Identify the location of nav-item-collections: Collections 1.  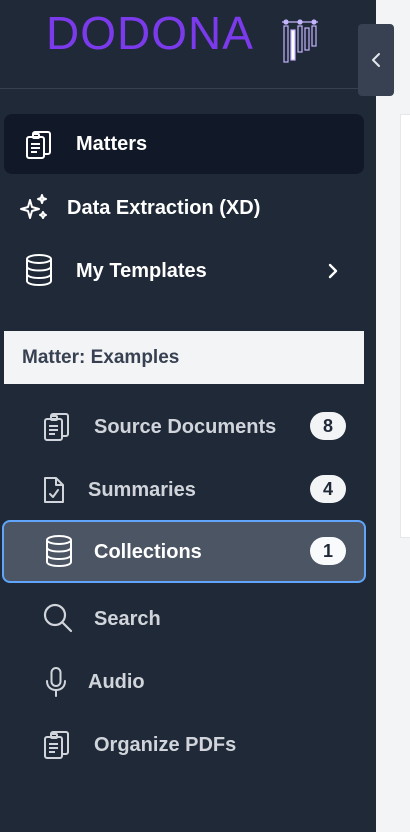
(184, 551).